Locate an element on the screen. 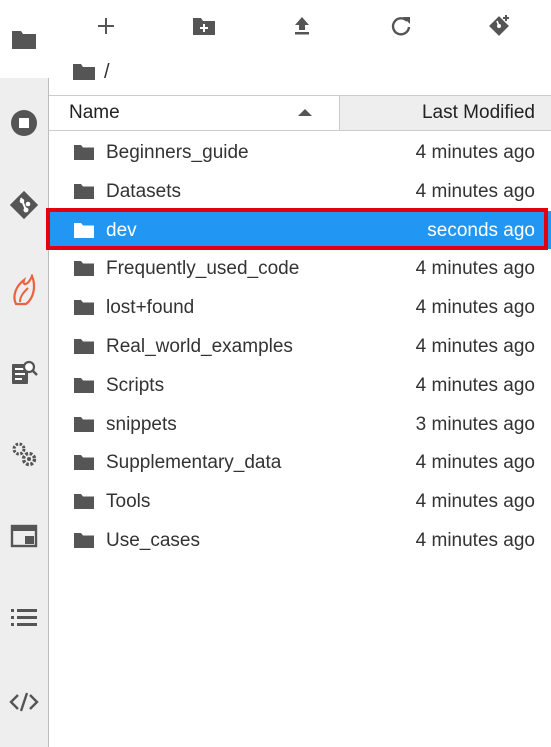 This screenshot has width=551, height=747. file-name: dev is located at coordinates (121, 230).